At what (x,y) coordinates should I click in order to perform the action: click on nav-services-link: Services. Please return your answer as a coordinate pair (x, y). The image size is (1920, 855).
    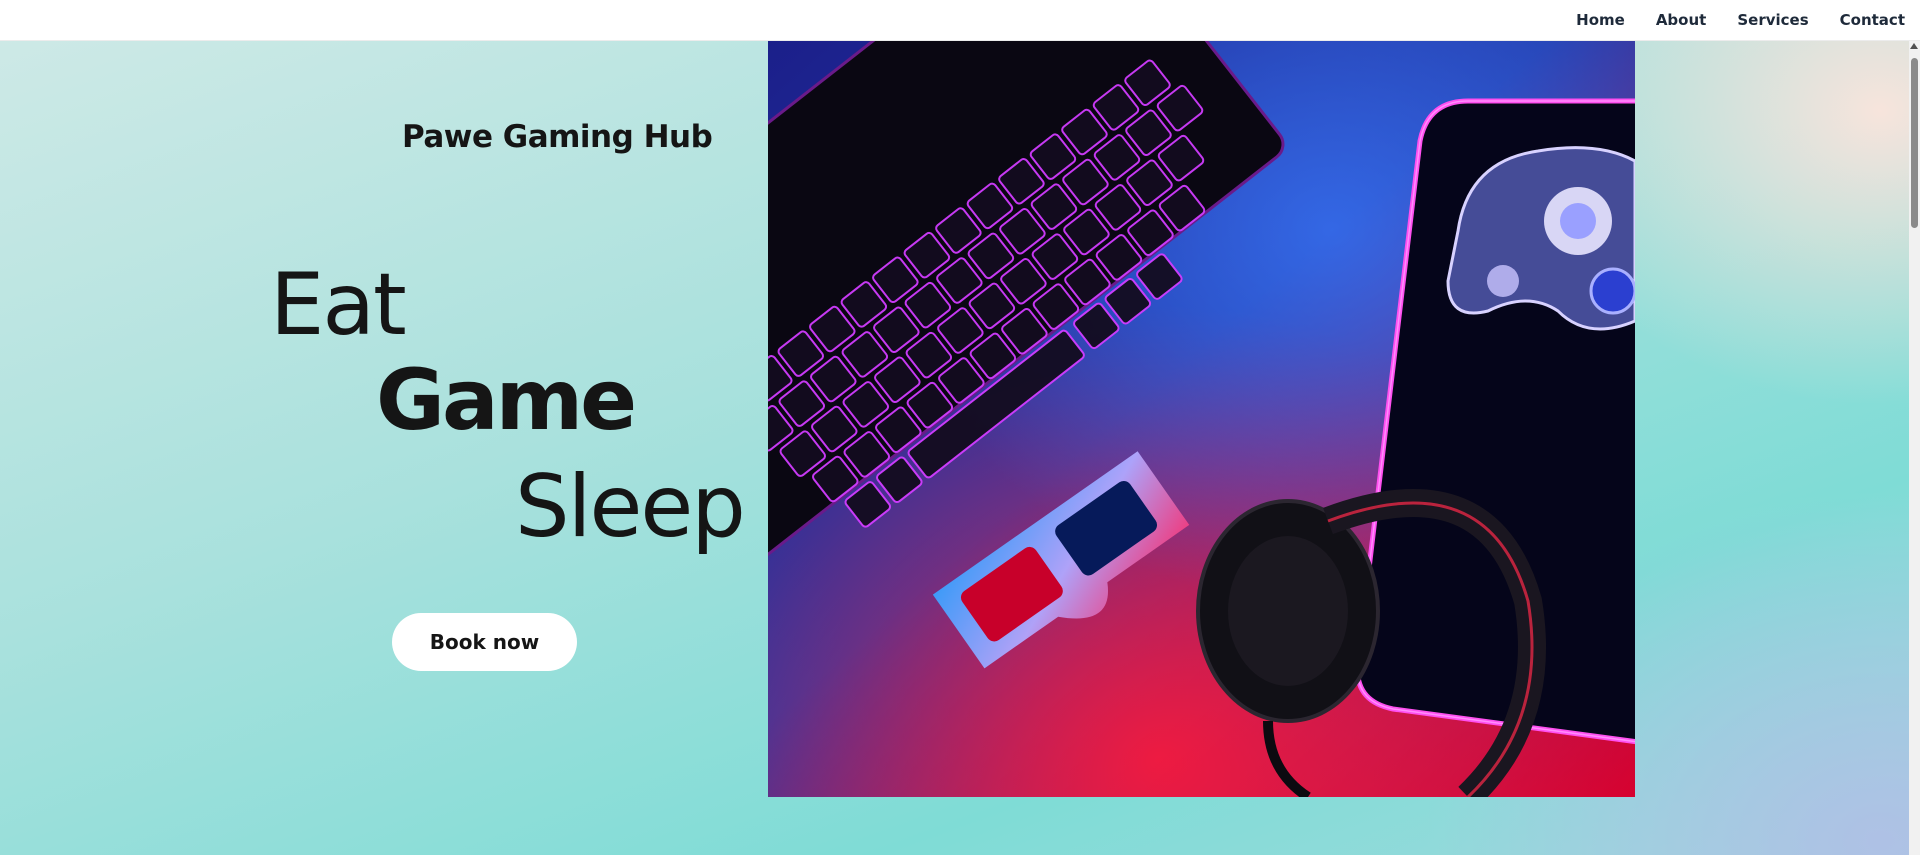
    Looking at the image, I should click on (1772, 20).